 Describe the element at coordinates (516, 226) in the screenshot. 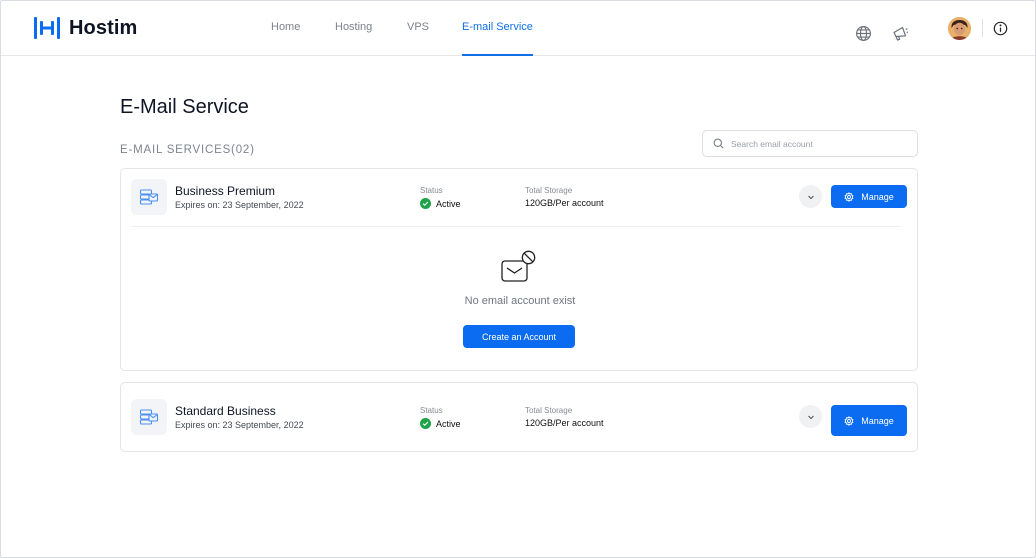

I see `card-divider` at that location.